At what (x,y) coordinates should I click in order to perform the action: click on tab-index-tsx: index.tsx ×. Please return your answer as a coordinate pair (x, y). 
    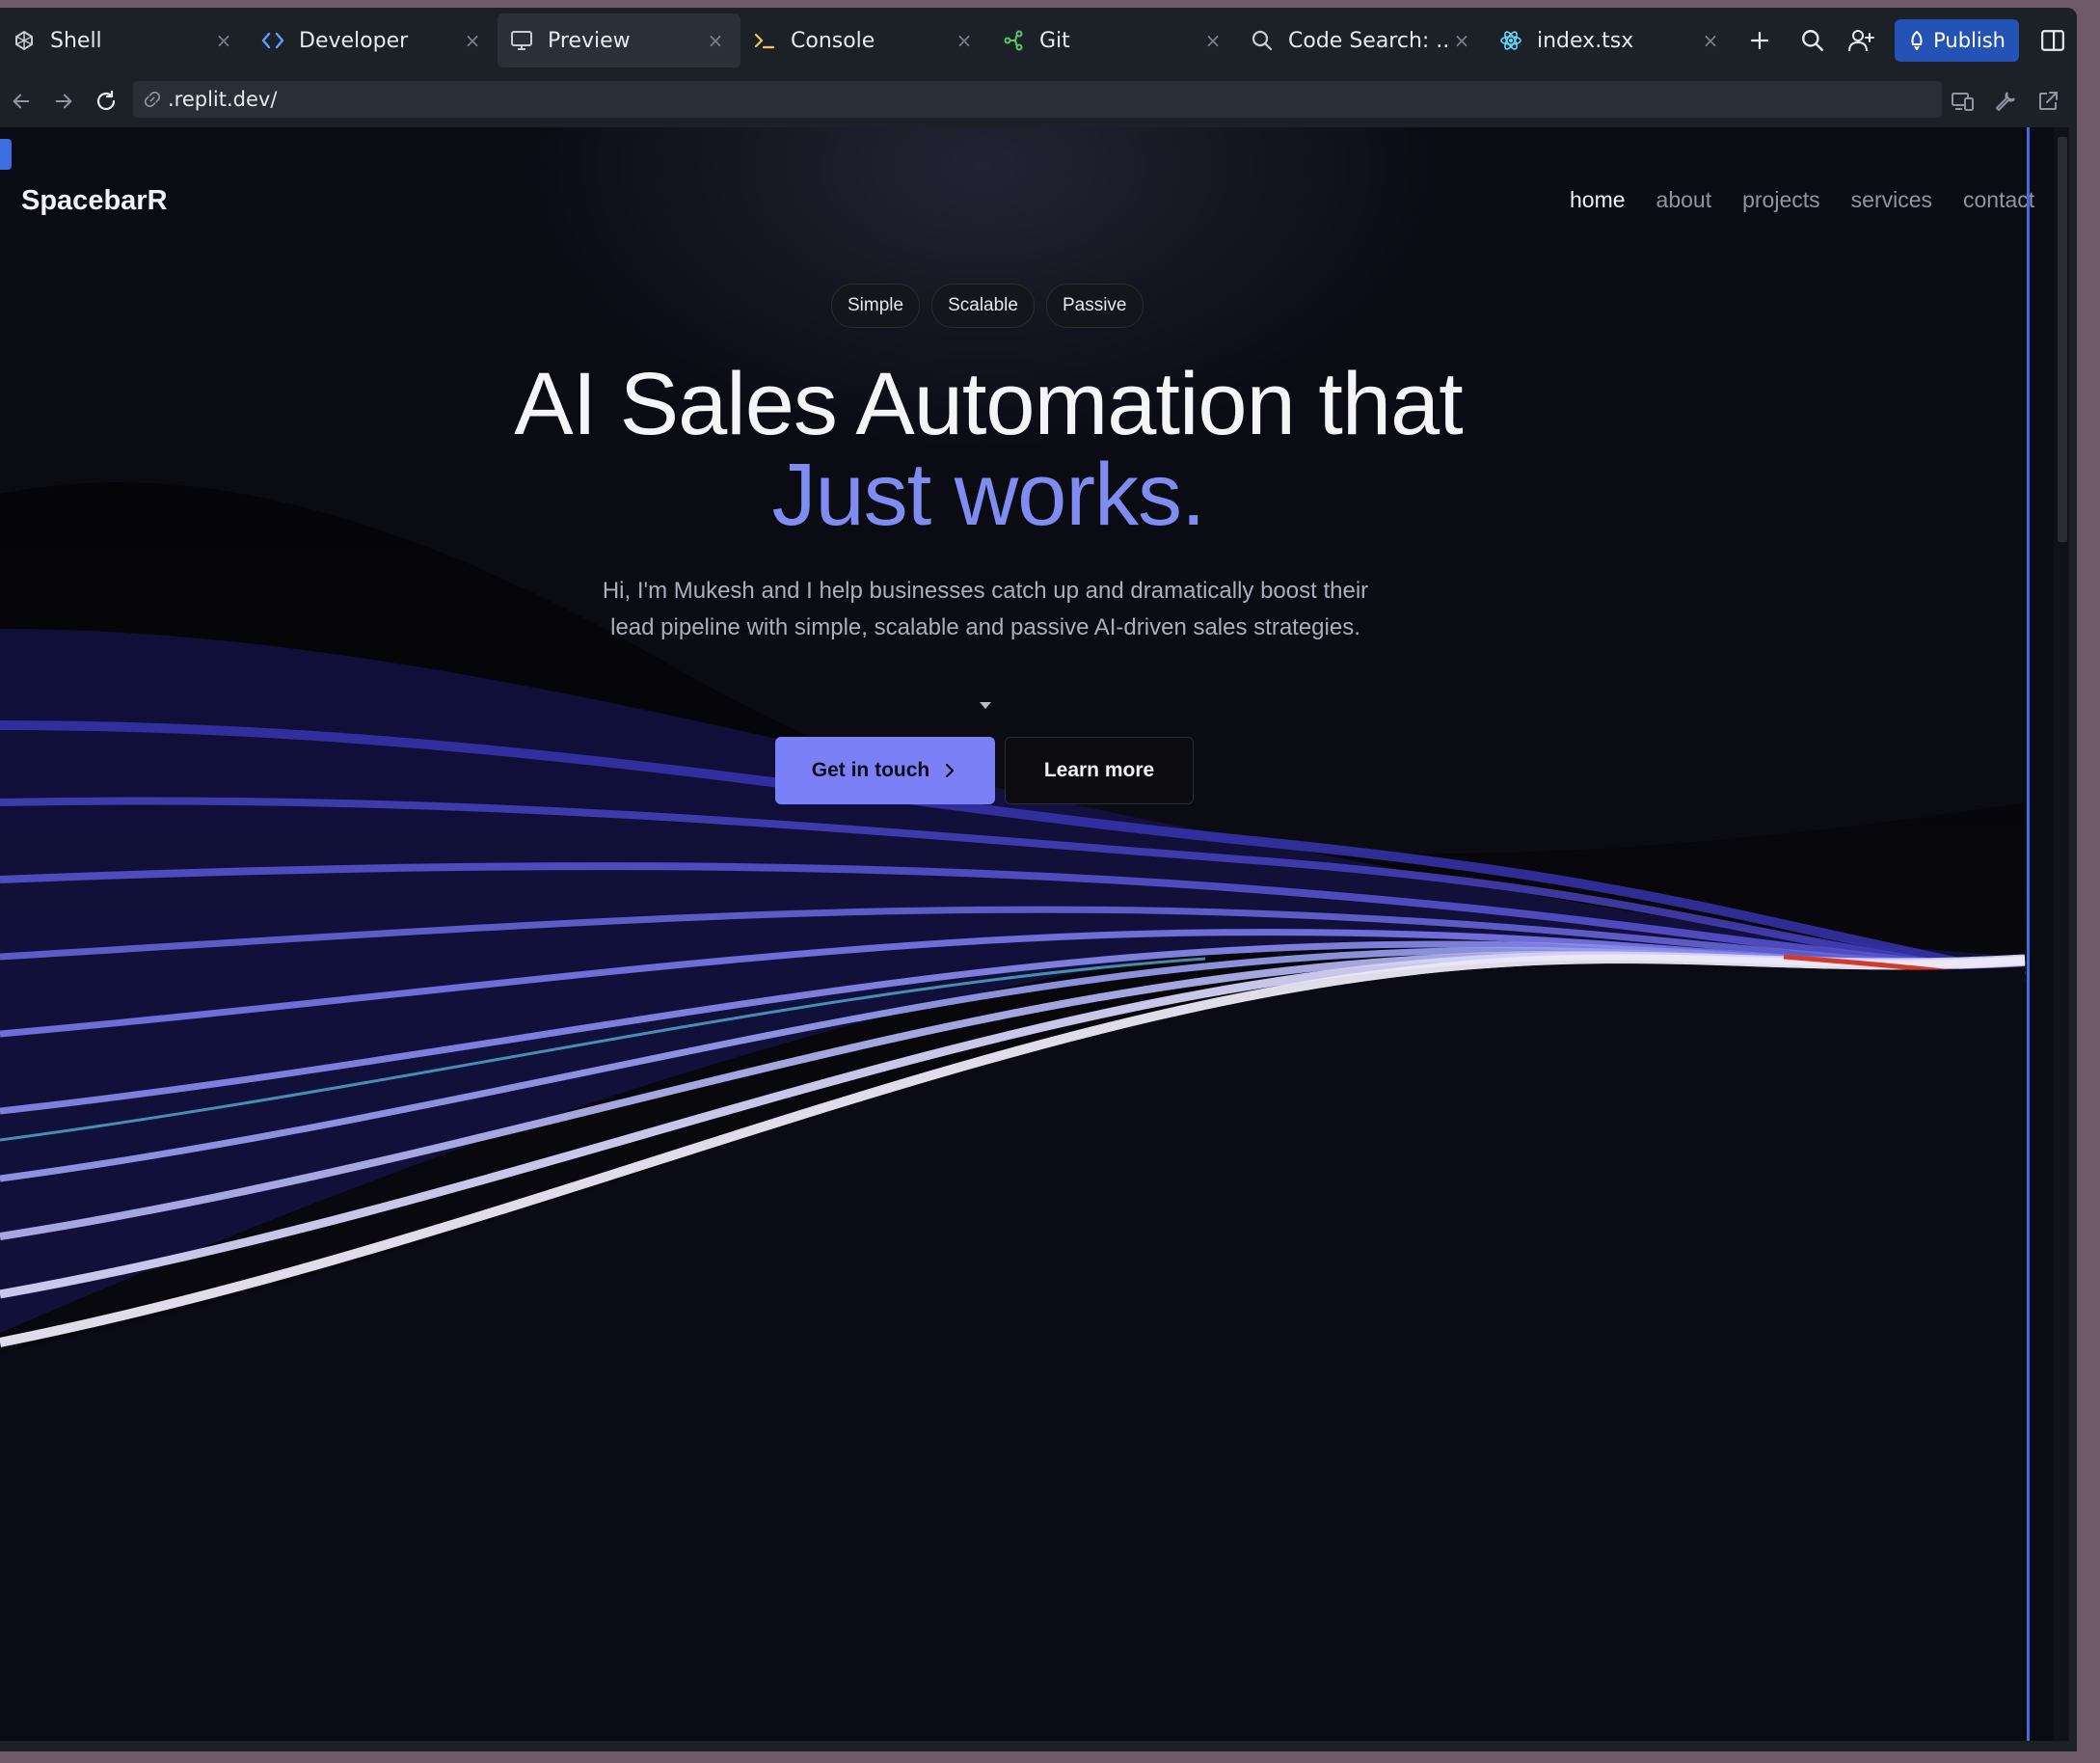
    Looking at the image, I should click on (1611, 41).